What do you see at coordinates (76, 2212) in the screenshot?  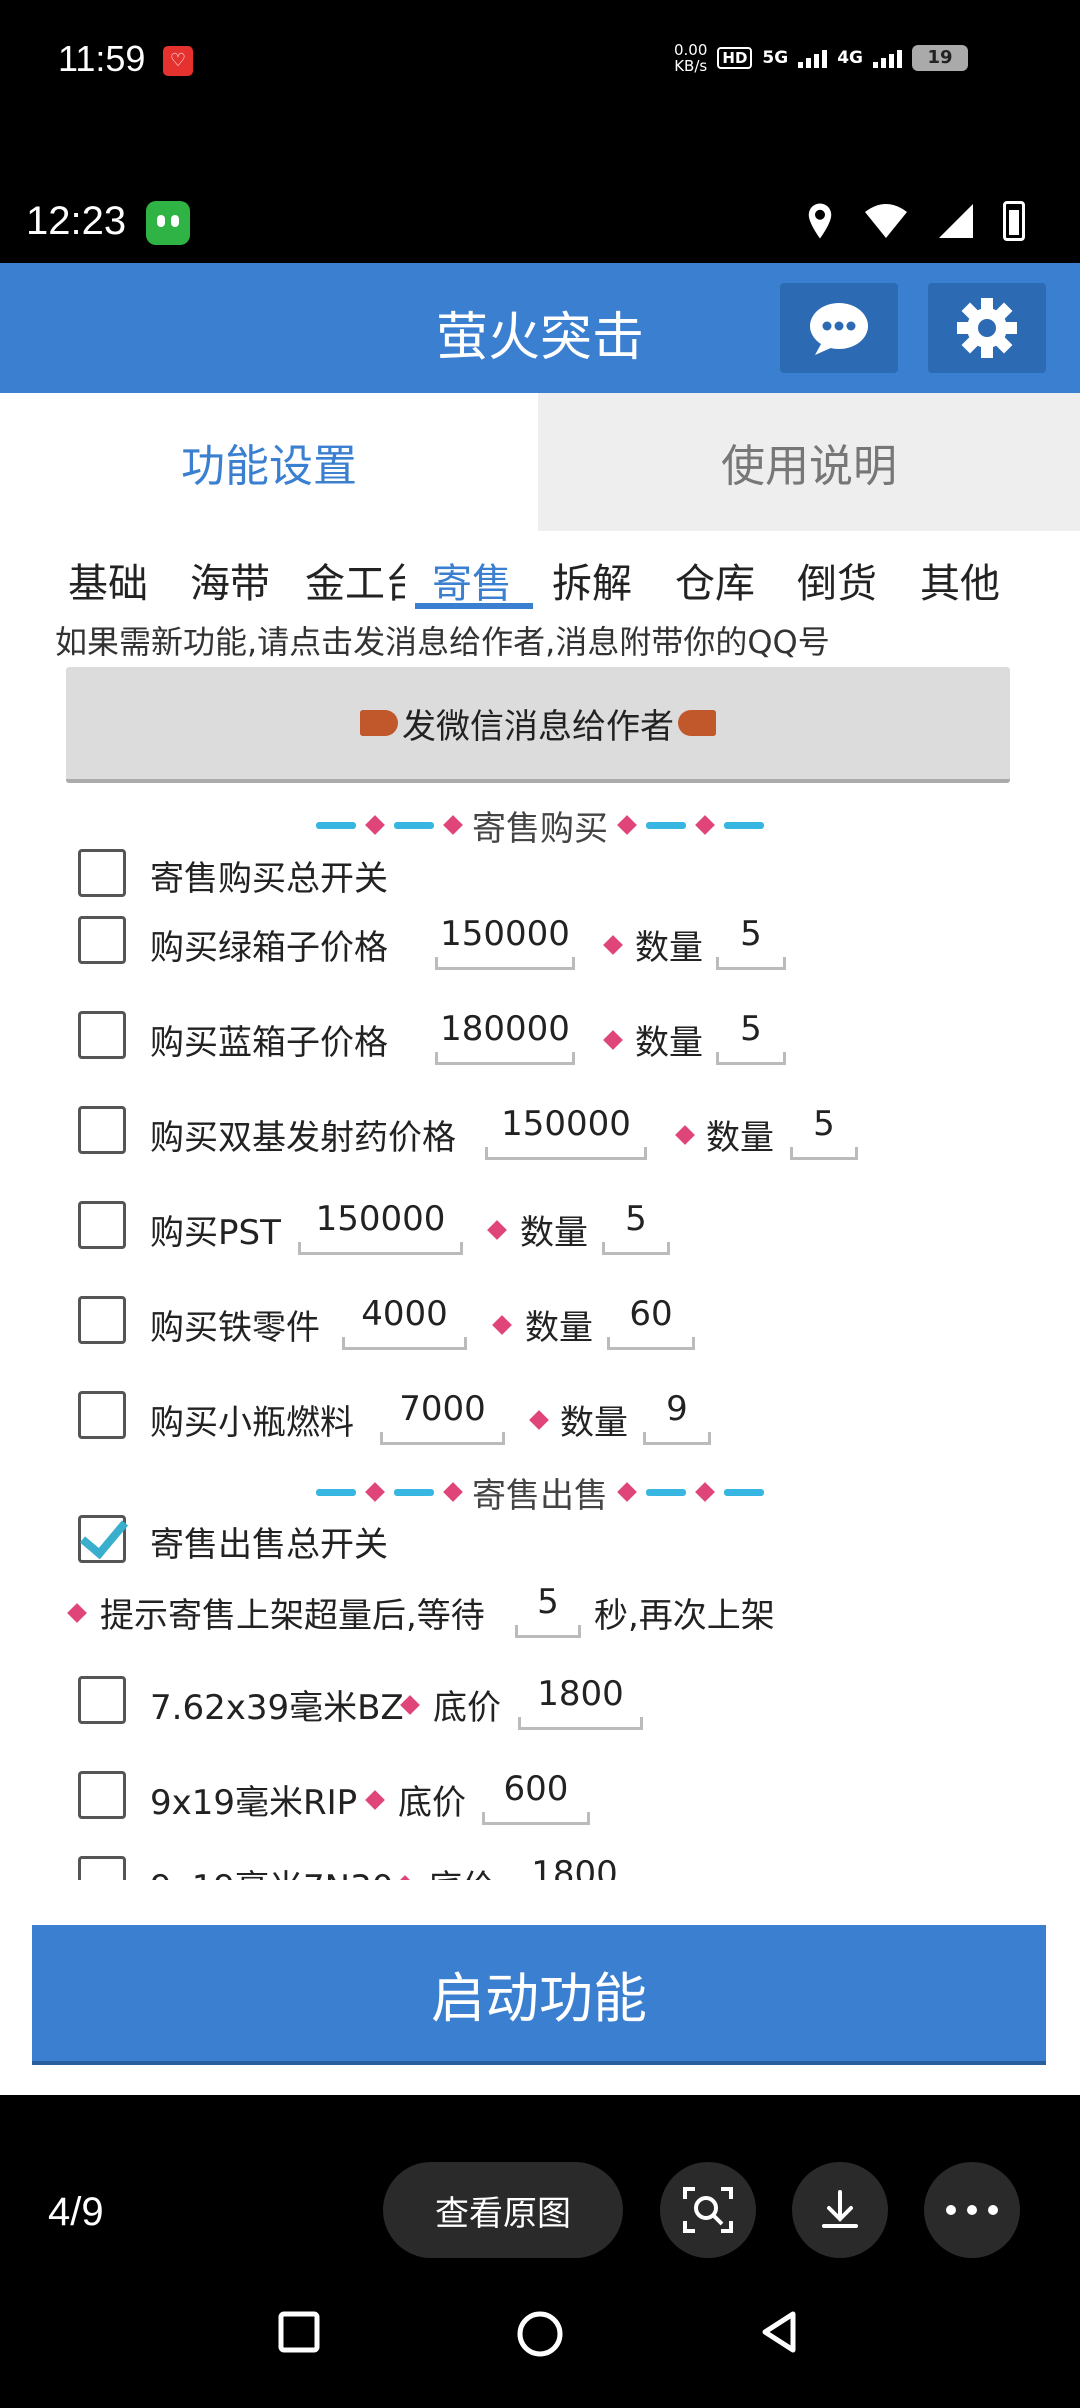 I see `page-indicator: 4/9` at bounding box center [76, 2212].